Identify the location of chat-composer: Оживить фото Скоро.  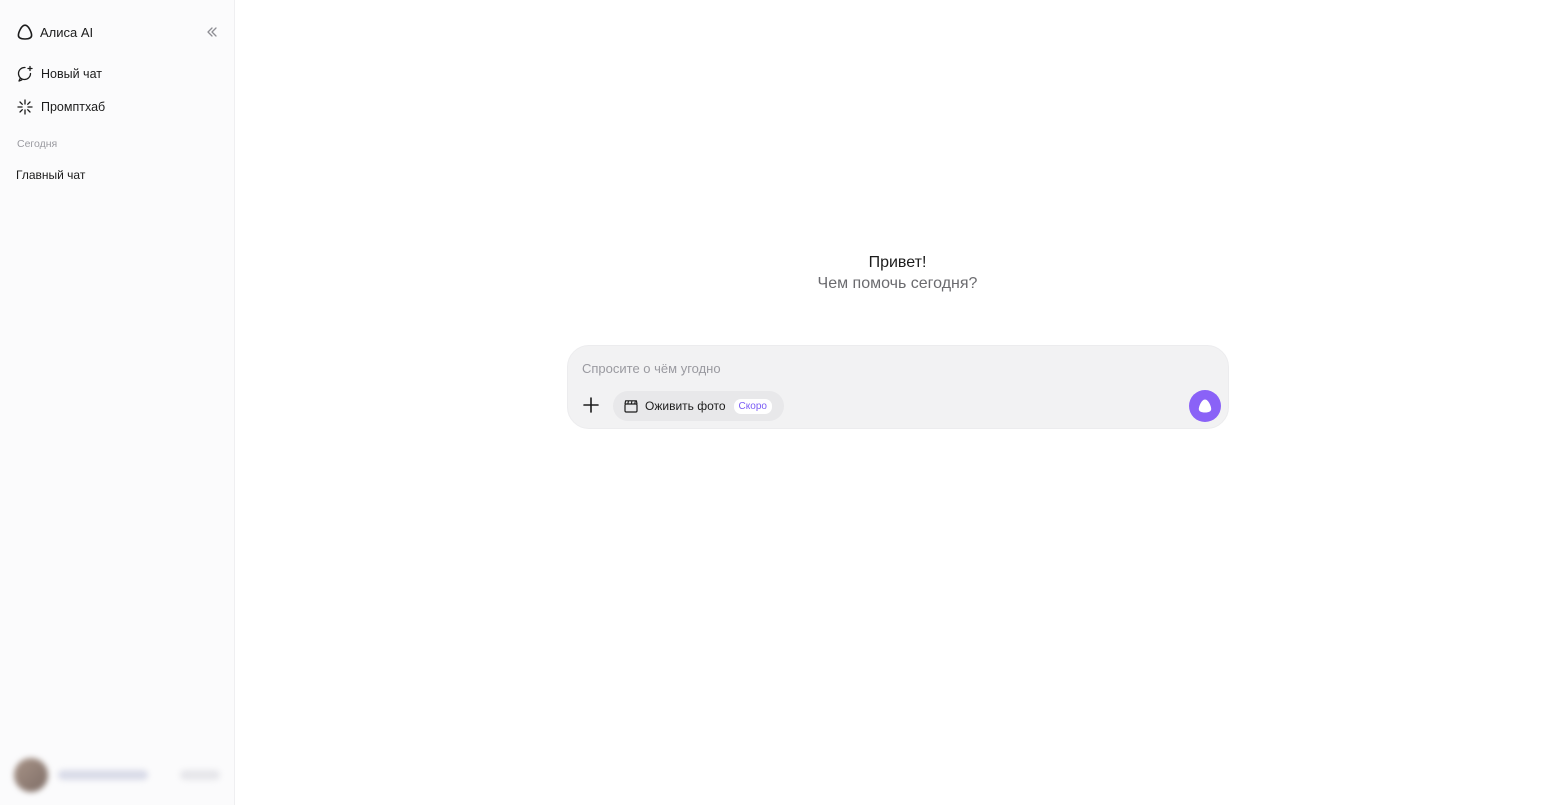
(898, 387).